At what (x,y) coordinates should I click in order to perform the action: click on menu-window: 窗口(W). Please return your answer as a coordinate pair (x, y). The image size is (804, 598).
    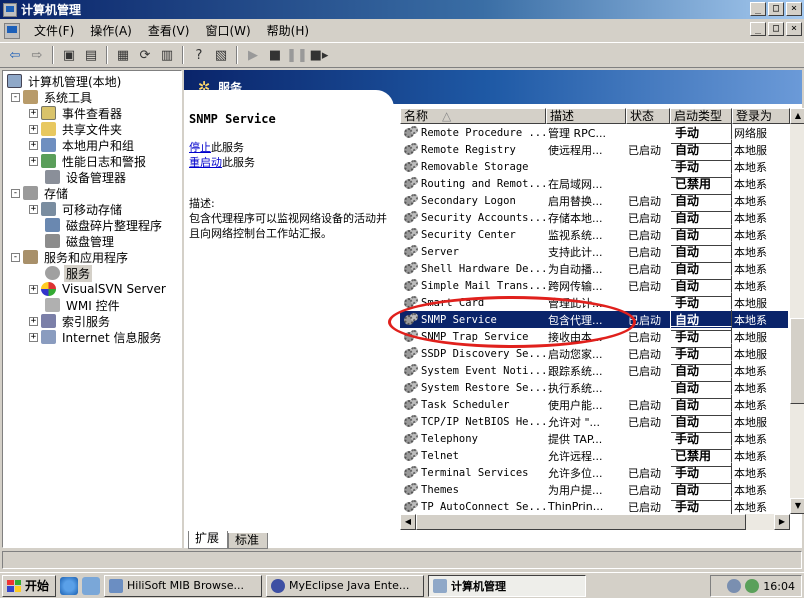
    Looking at the image, I should click on (227, 31).